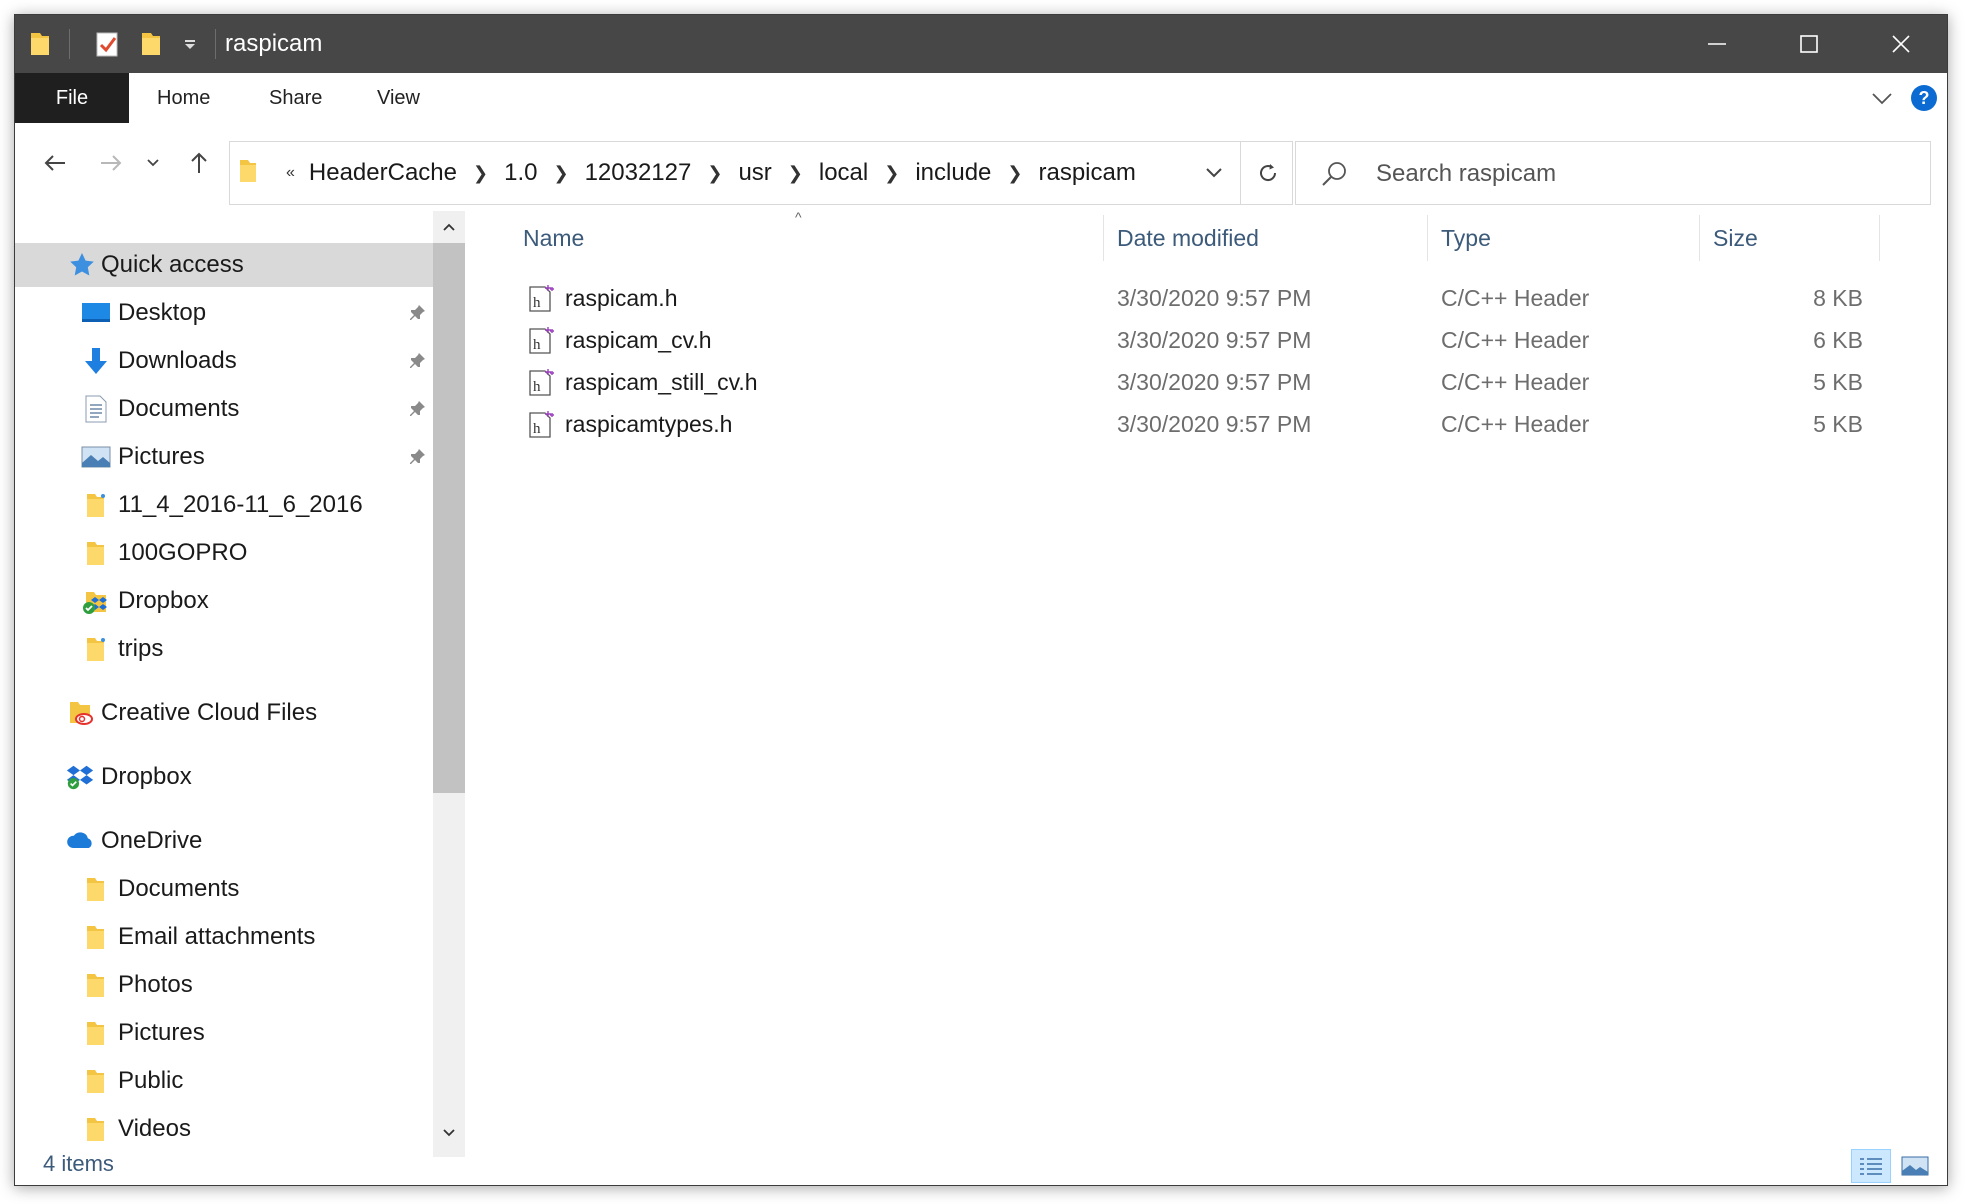  I want to click on sidebar-item-downloads: Downloads, so click(224, 361).